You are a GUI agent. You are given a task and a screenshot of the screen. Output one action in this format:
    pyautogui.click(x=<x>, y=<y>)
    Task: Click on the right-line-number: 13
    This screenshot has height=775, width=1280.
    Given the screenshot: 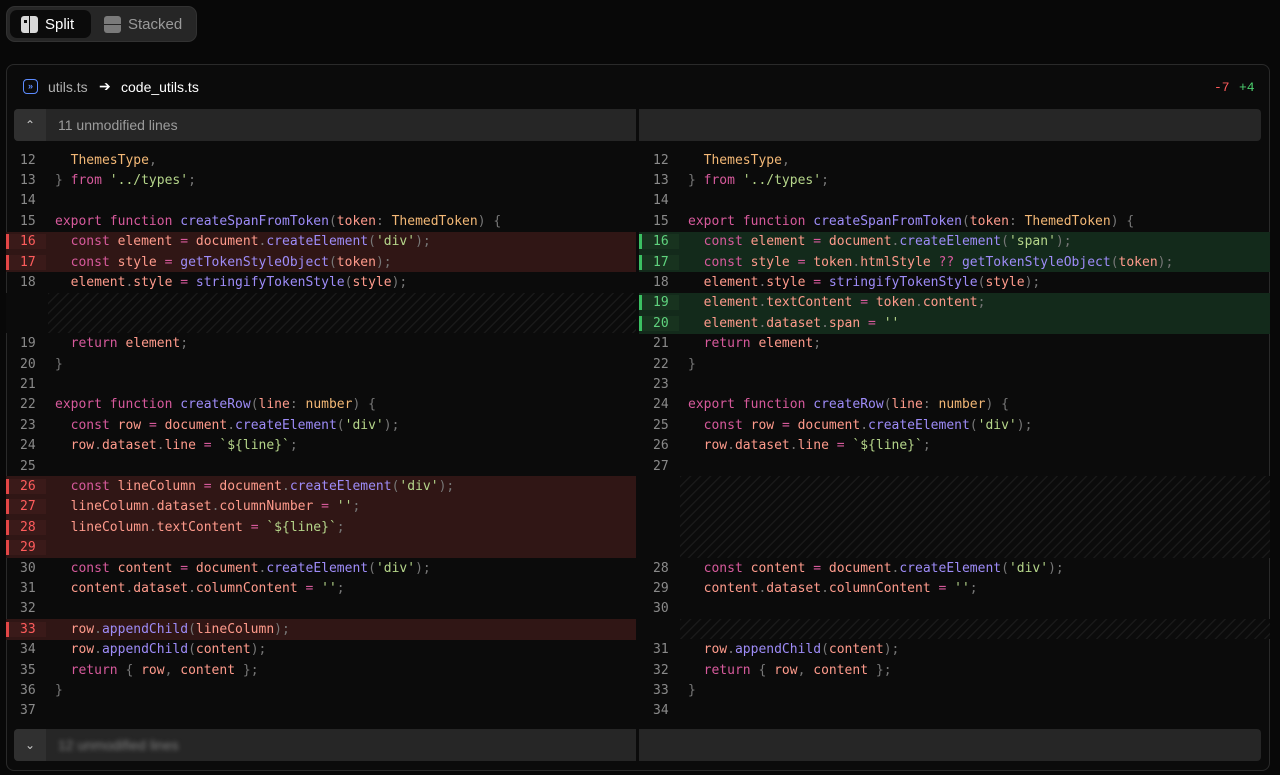 What is the action you would take?
    pyautogui.click(x=661, y=181)
    